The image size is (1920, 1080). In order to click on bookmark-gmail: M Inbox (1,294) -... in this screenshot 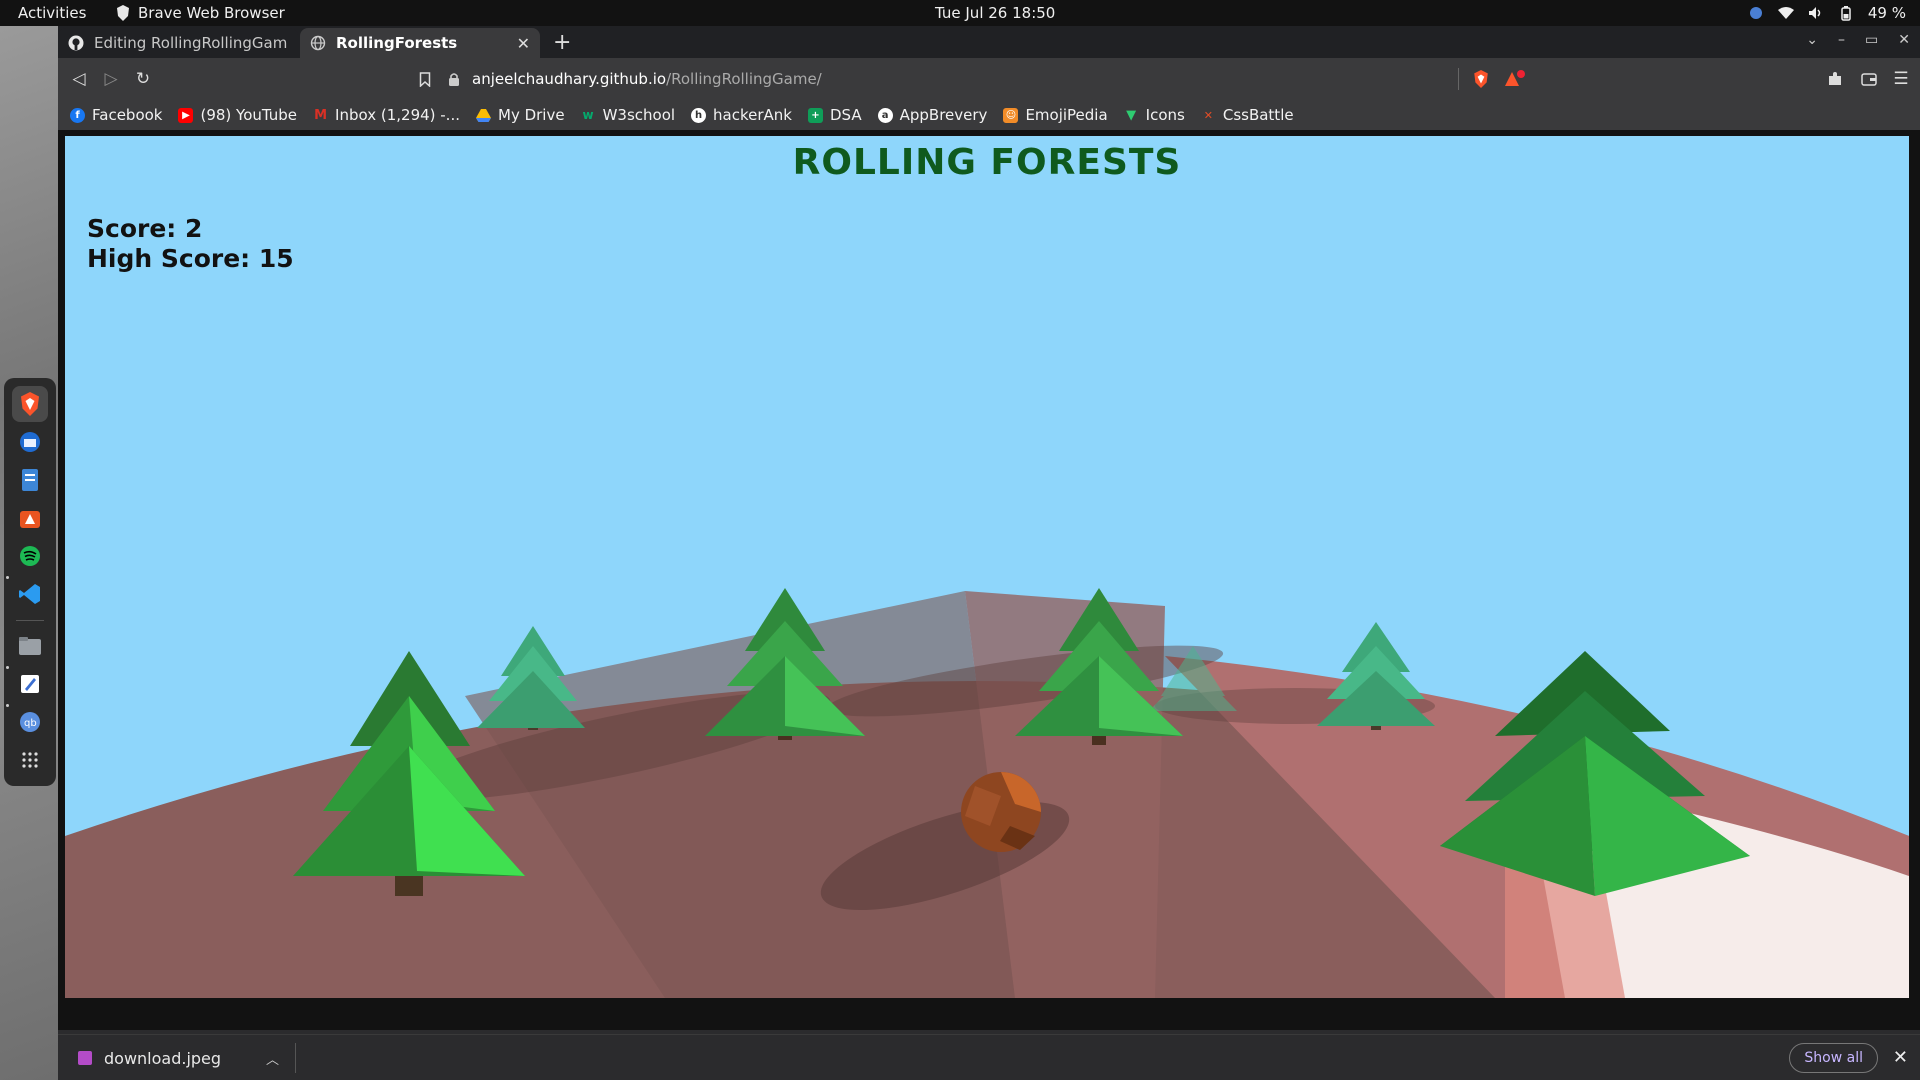, I will do `click(386, 115)`.